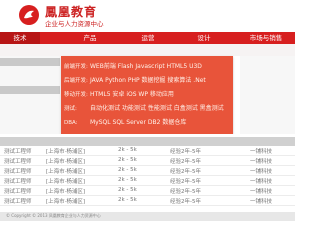 Image resolution: width=320 pixels, height=240 pixels. Describe the element at coordinates (30, 95) in the screenshot. I see `left-category-panel` at that location.